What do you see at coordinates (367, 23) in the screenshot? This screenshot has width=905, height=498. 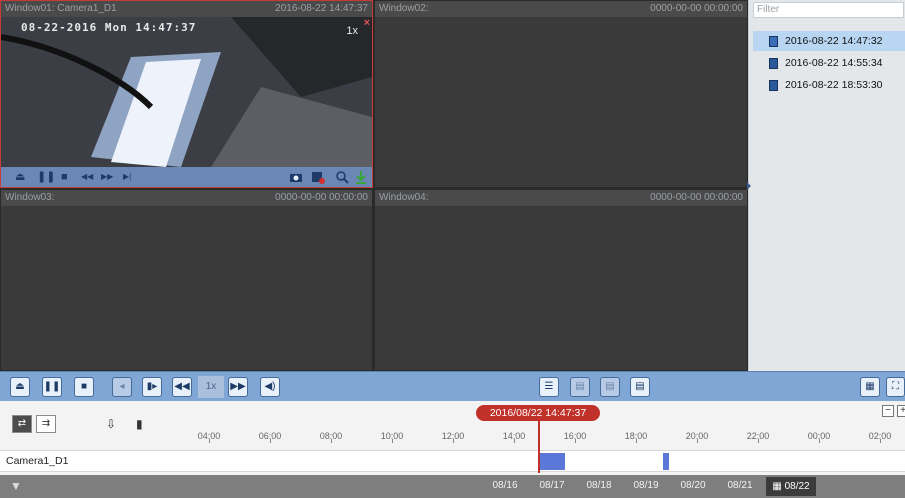 I see `close-window-icon: ×` at bounding box center [367, 23].